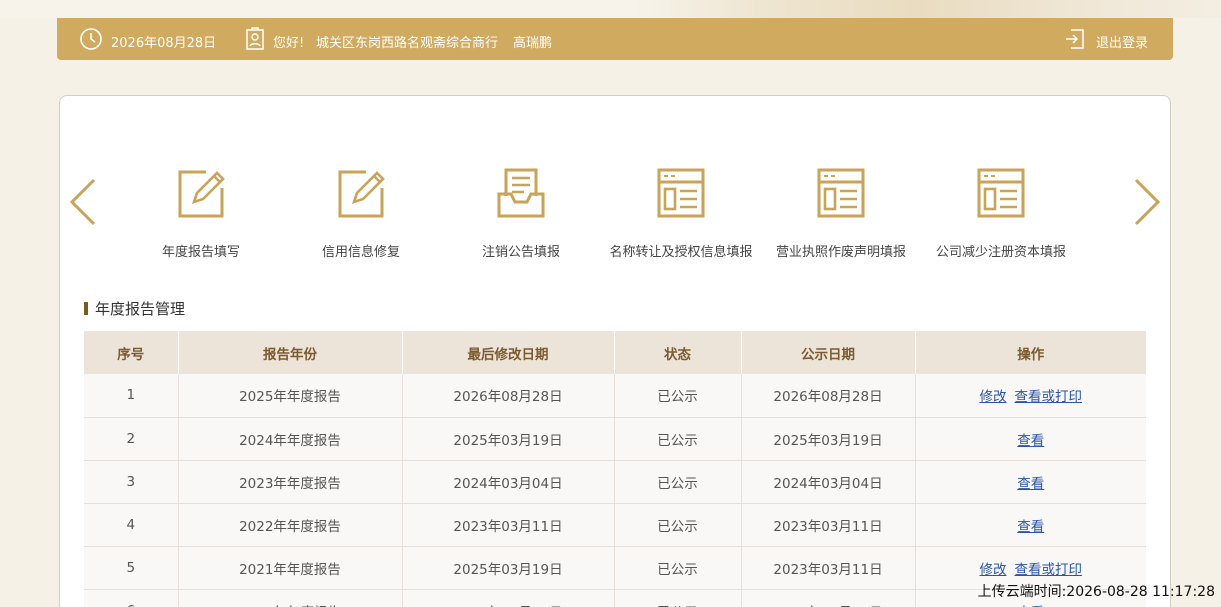  Describe the element at coordinates (289, 43) in the screenshot. I see `greeting-text: 您好!` at that location.